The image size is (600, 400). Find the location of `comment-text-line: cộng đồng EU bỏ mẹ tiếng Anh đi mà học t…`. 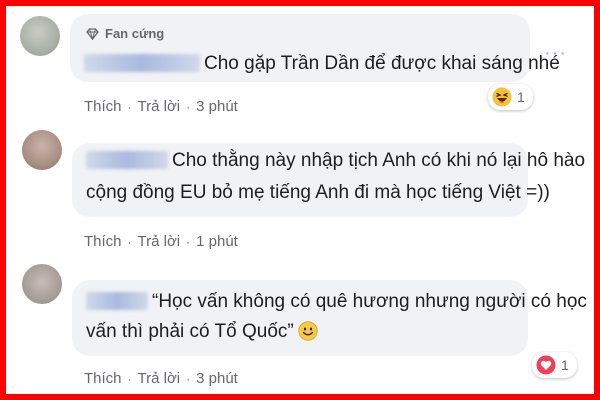

comment-text-line: cộng đồng EU bỏ mẹ tiếng Anh đi mà học t… is located at coordinates (318, 192).